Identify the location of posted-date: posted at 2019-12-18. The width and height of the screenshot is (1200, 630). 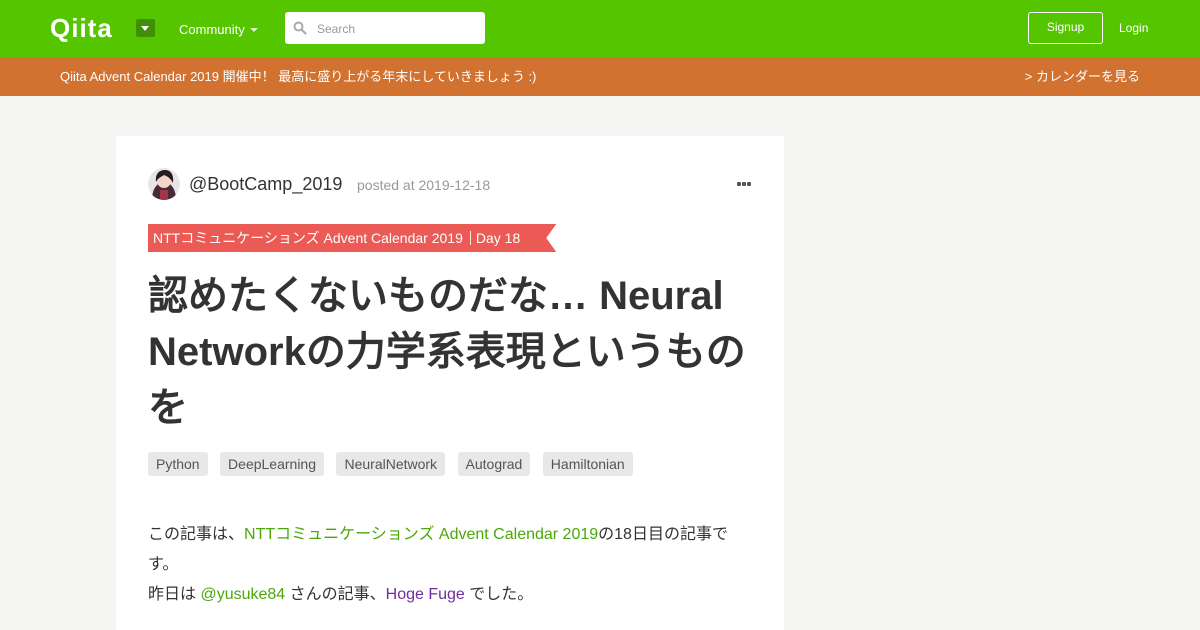
(424, 185).